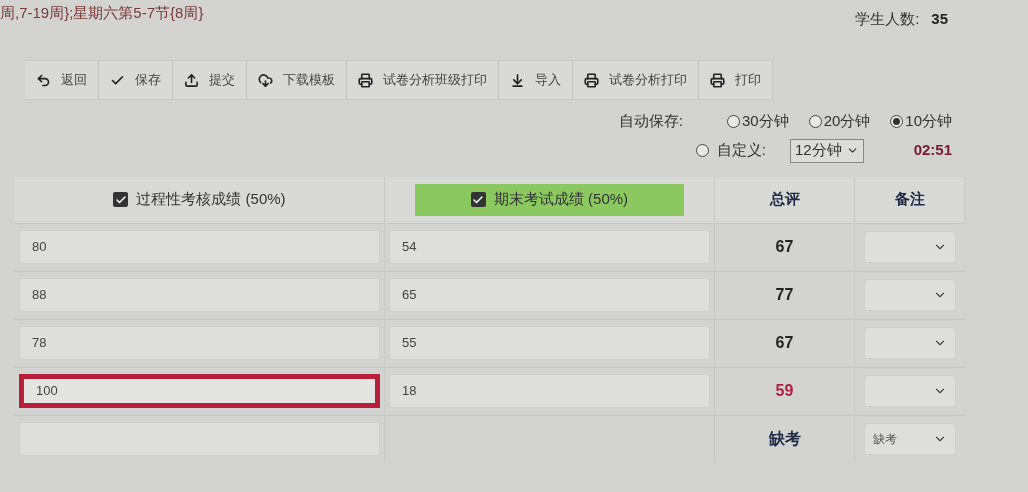  Describe the element at coordinates (636, 80) in the screenshot. I see `toolbar-button: 试卷分析打印` at that location.